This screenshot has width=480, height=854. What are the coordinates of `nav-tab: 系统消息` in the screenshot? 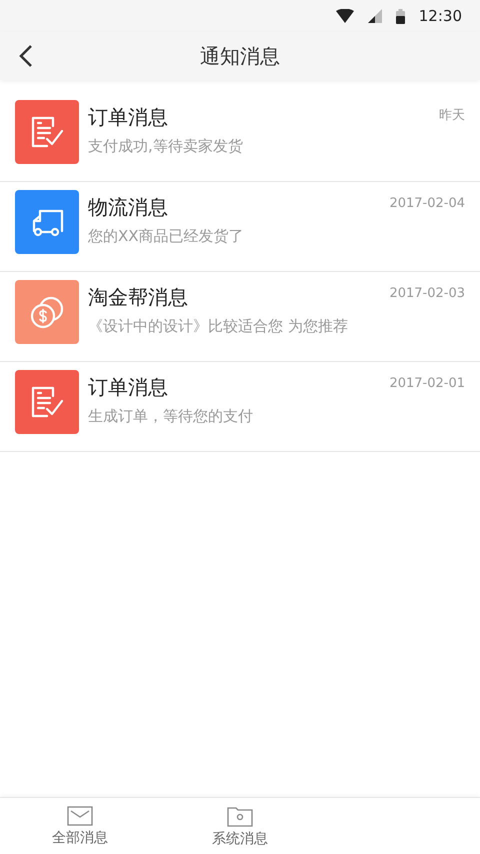 It's located at (240, 826).